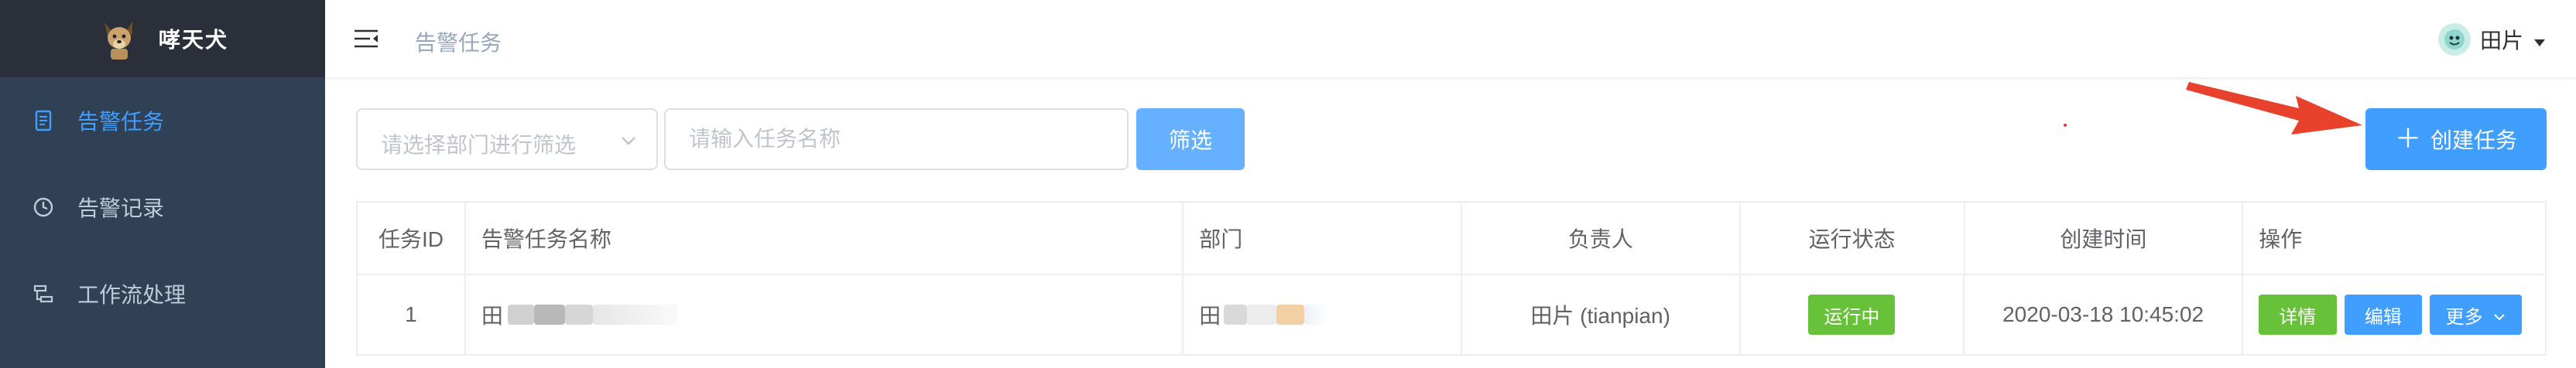  What do you see at coordinates (2104, 315) in the screenshot?
I see `created-at-cell: 2020-03-18 10:45:02` at bounding box center [2104, 315].